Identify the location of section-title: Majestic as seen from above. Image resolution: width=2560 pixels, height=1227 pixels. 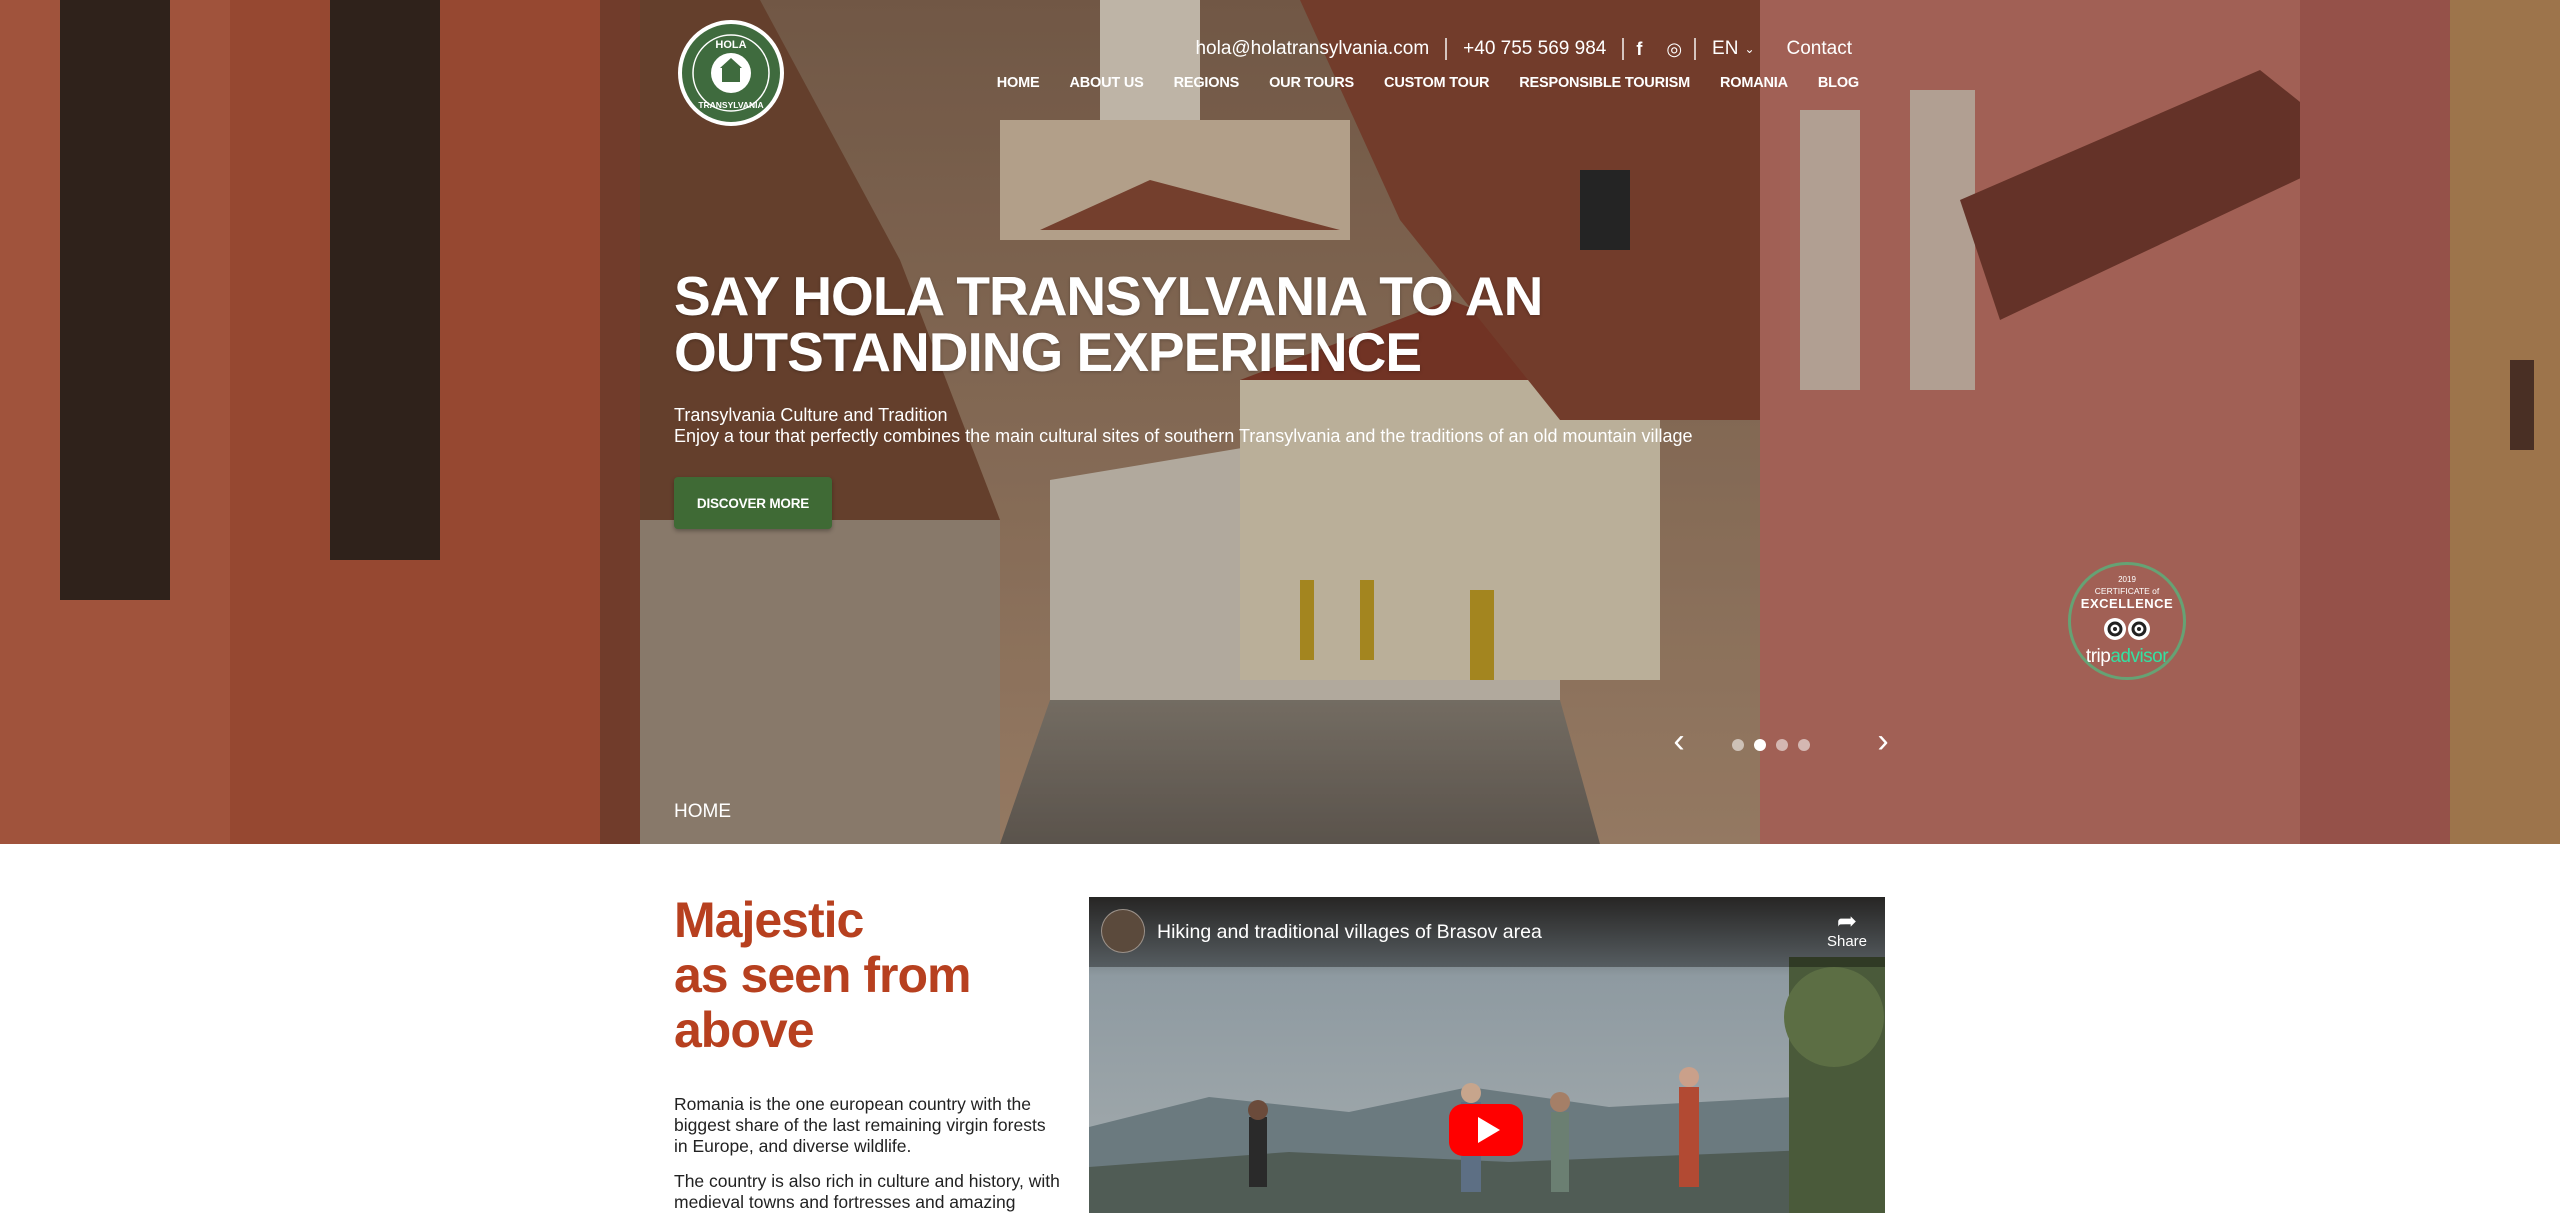
(864, 975).